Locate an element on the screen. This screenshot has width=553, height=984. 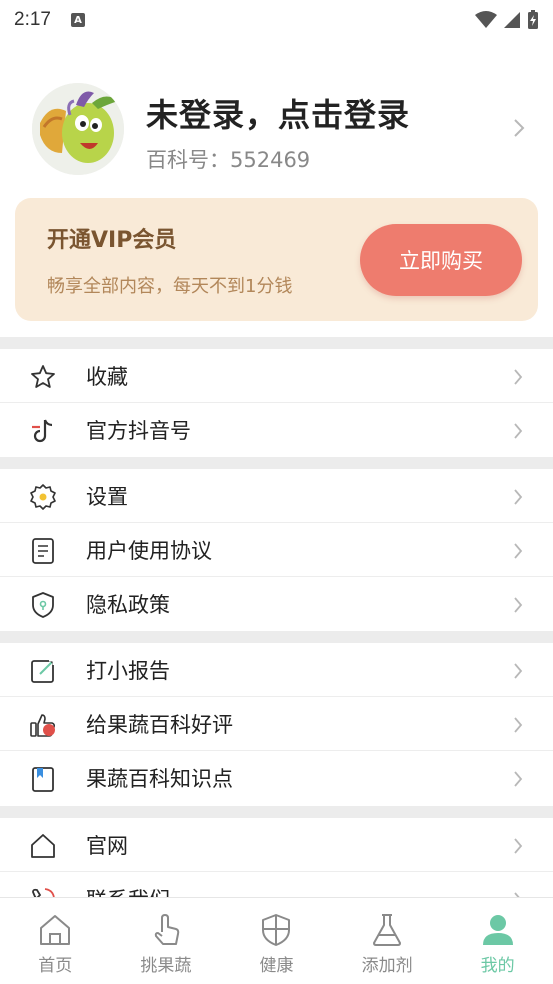
menu-item-website: 官网 is located at coordinates (276, 845).